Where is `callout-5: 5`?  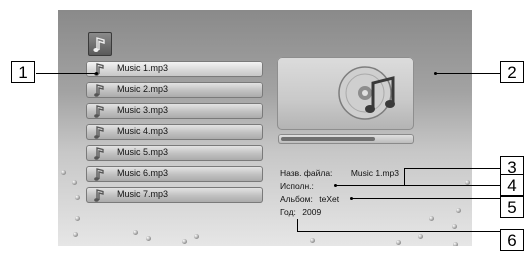 callout-5: 5 is located at coordinates (512, 207).